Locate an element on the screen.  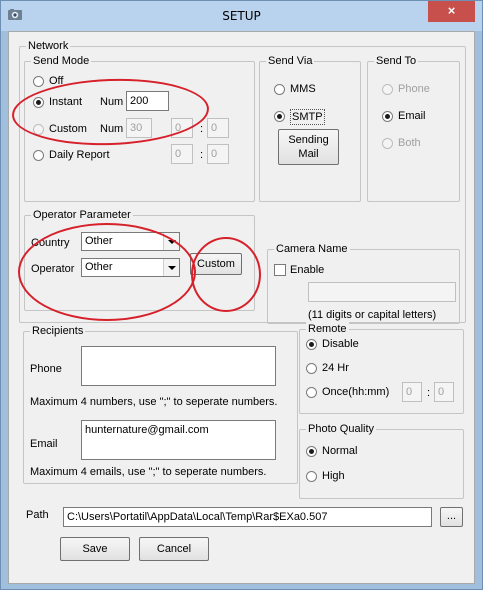
off-label: Off is located at coordinates (56, 81).